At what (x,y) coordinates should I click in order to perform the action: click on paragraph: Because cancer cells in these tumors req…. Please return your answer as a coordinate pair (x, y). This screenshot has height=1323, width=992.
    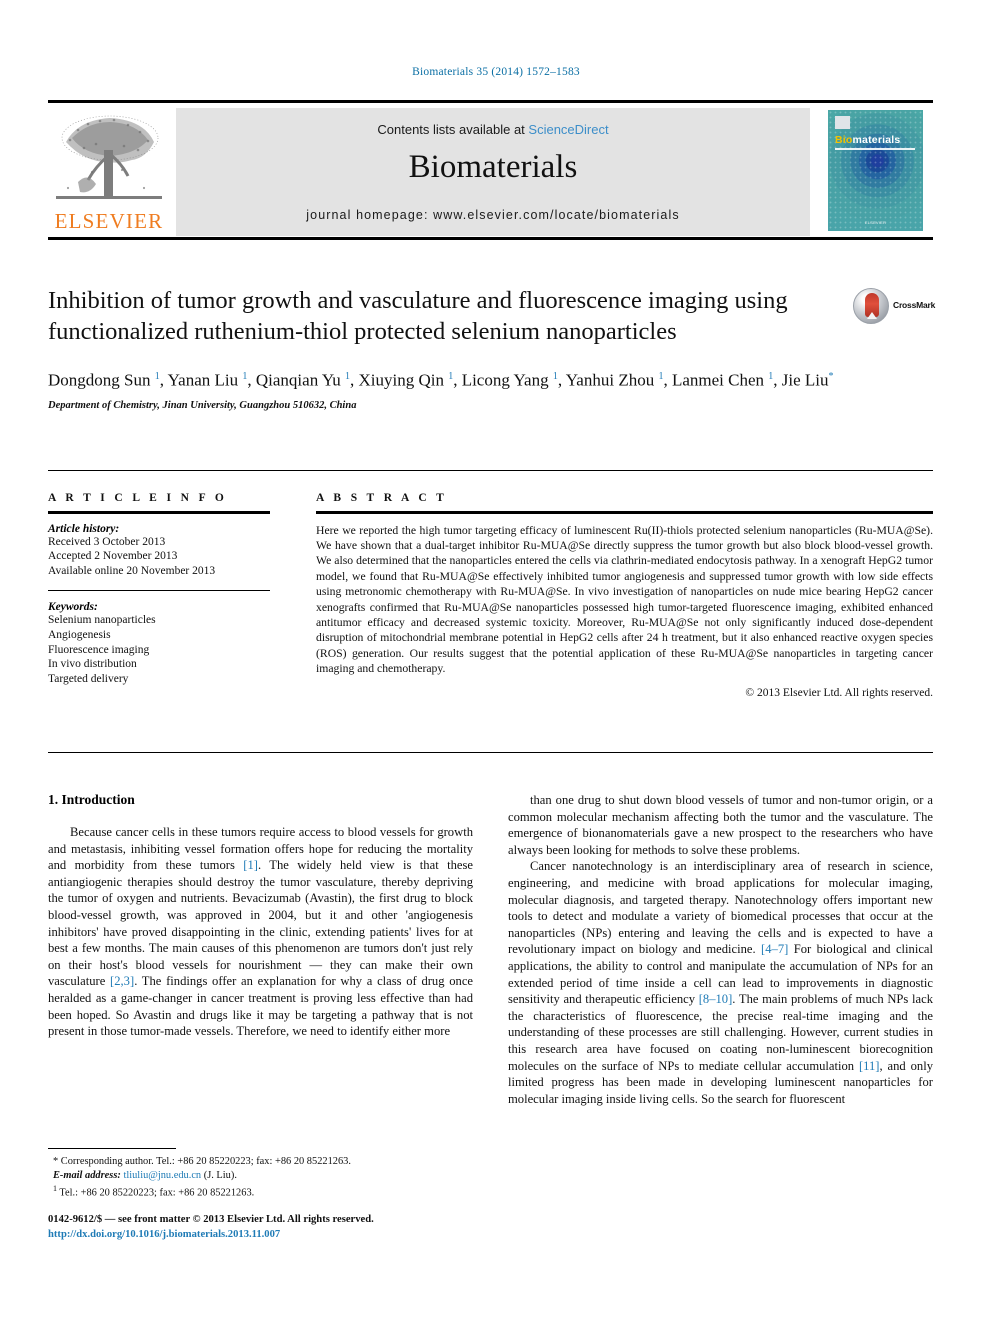
    Looking at the image, I should click on (260, 932).